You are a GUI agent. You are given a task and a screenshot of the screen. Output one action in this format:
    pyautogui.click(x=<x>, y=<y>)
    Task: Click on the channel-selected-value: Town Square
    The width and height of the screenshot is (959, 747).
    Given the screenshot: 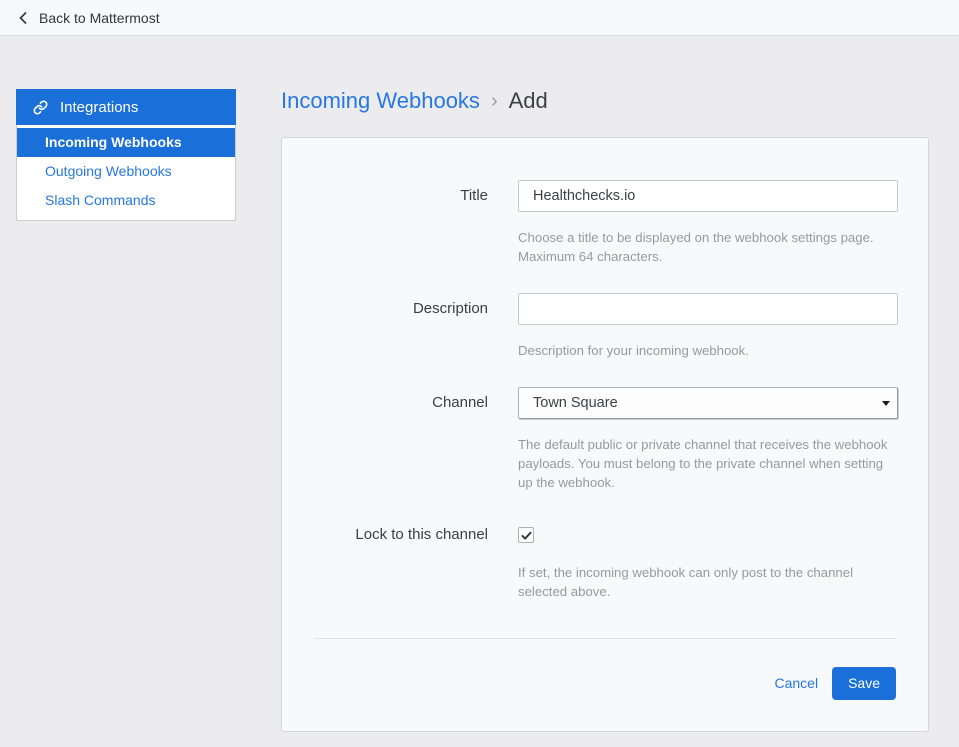 What is the action you would take?
    pyautogui.click(x=575, y=403)
    